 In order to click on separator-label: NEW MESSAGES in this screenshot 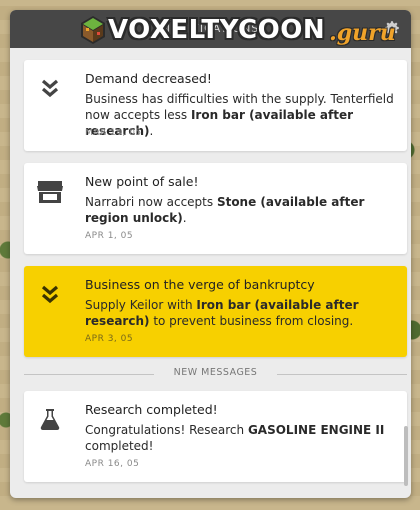, I will do `click(215, 372)`.